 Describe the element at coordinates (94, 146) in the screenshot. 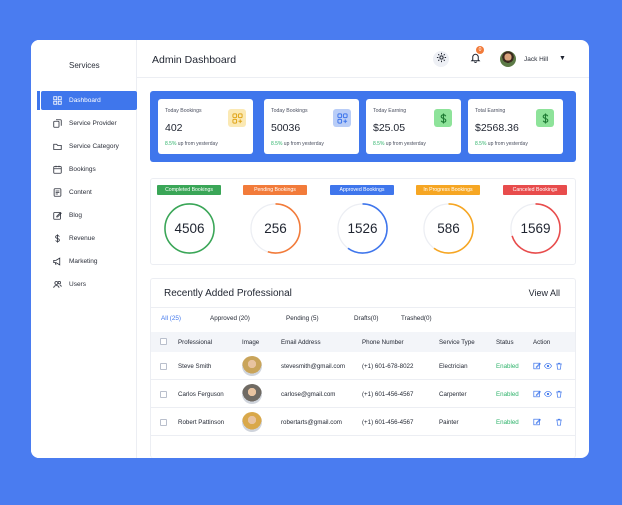

I see `sidebar-item-label: Service Category` at that location.